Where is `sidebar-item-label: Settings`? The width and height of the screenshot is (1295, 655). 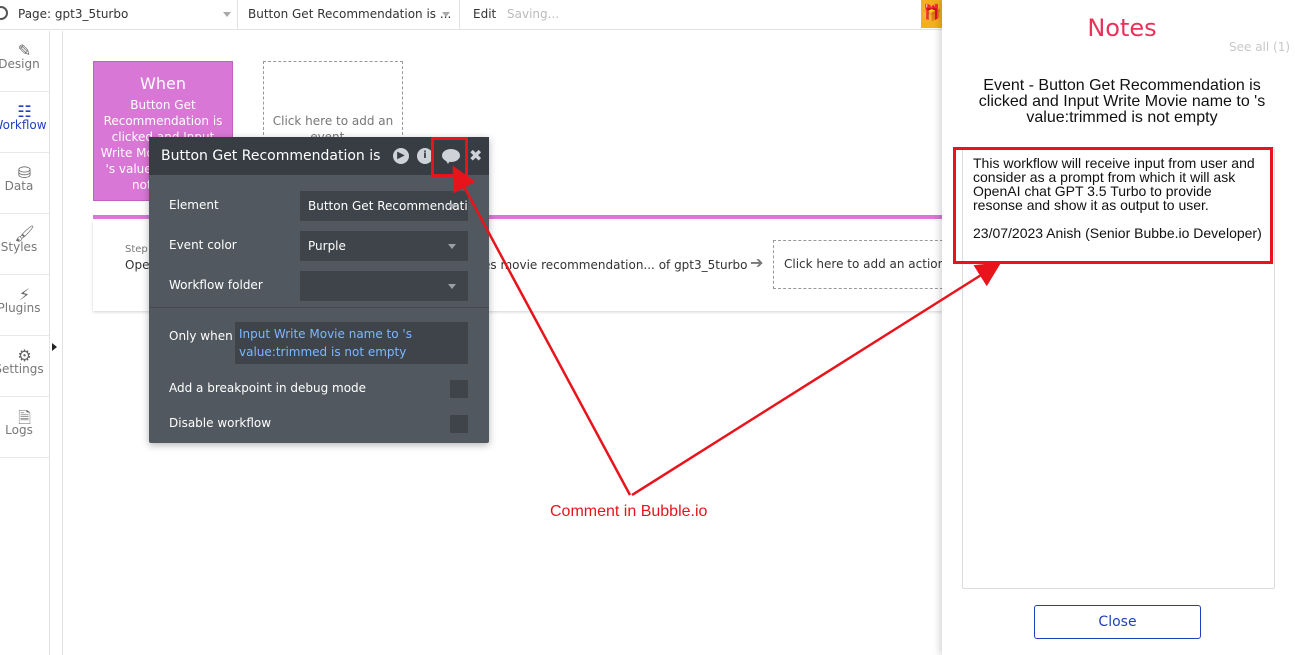 sidebar-item-label: Settings is located at coordinates (22, 369).